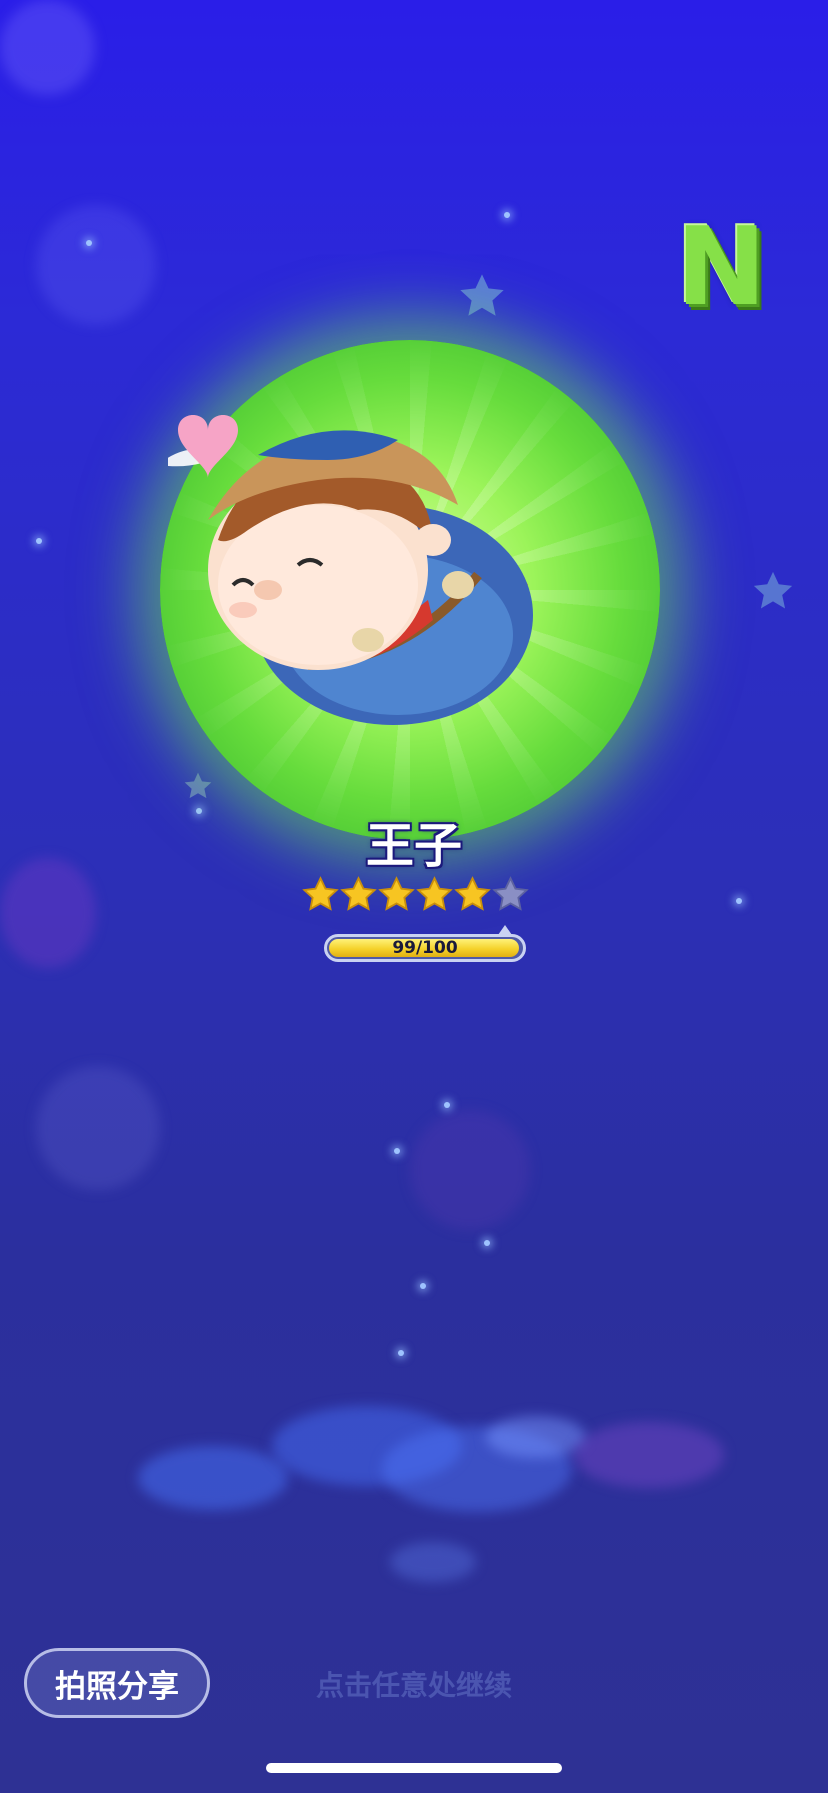  What do you see at coordinates (721, 267) in the screenshot?
I see `rarity-badge: N` at bounding box center [721, 267].